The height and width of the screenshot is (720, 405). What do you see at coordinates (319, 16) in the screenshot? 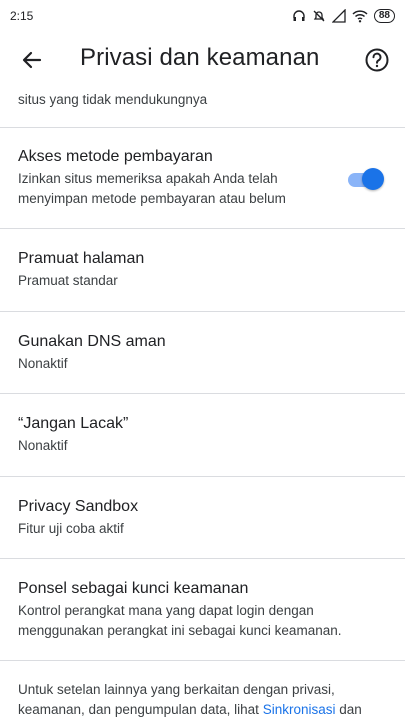
I see `muted-bell-icon` at bounding box center [319, 16].